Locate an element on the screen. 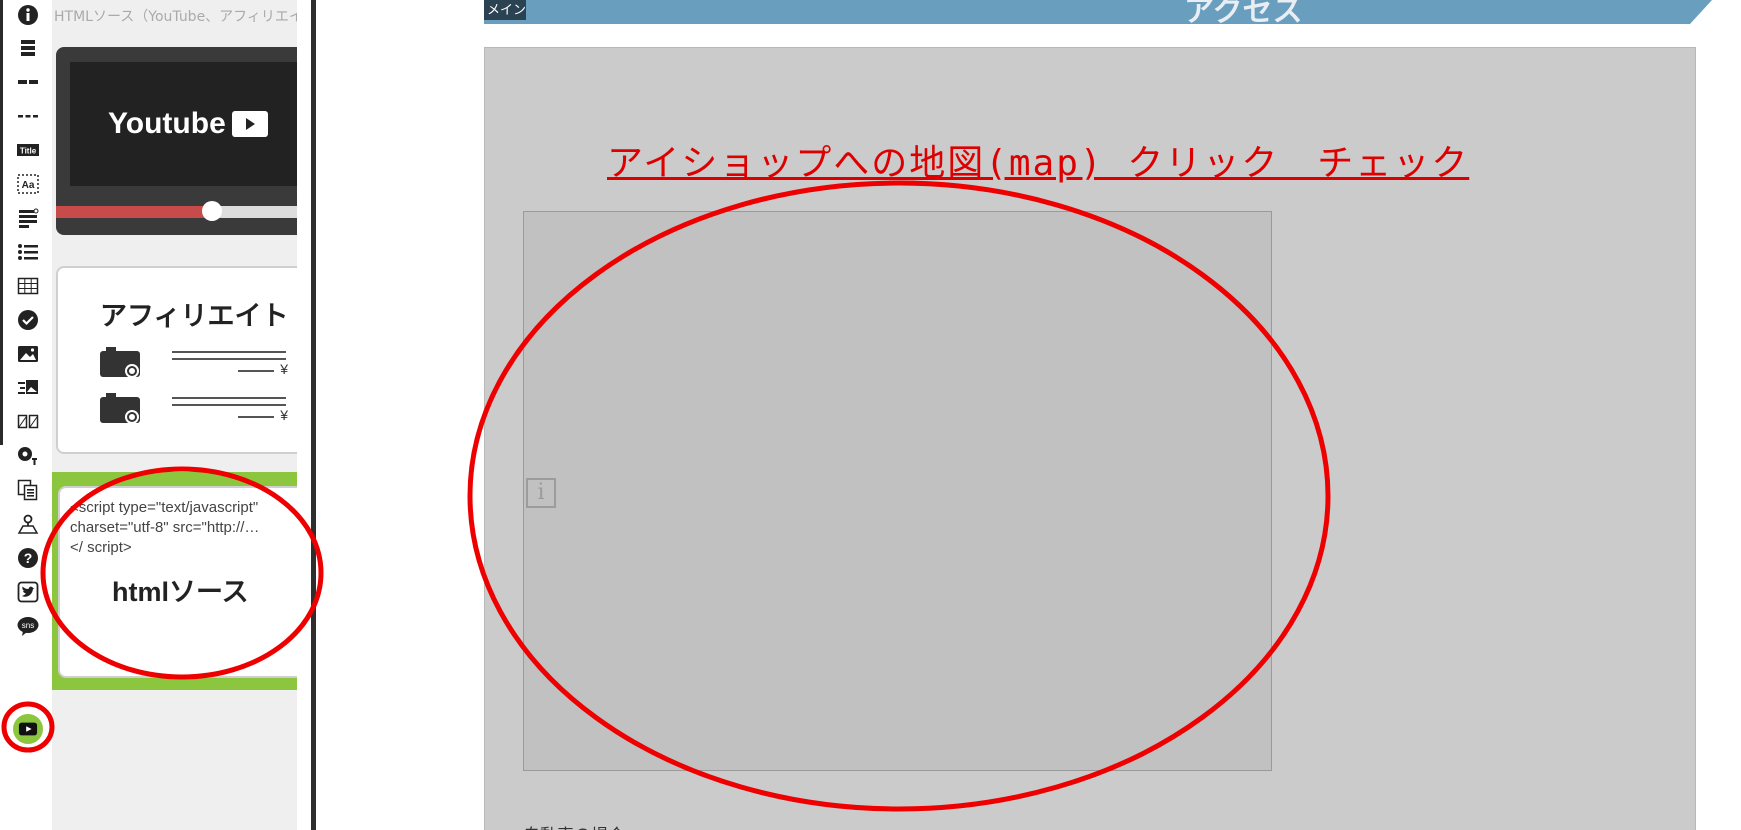  paragraph-icon is located at coordinates (29, 218).